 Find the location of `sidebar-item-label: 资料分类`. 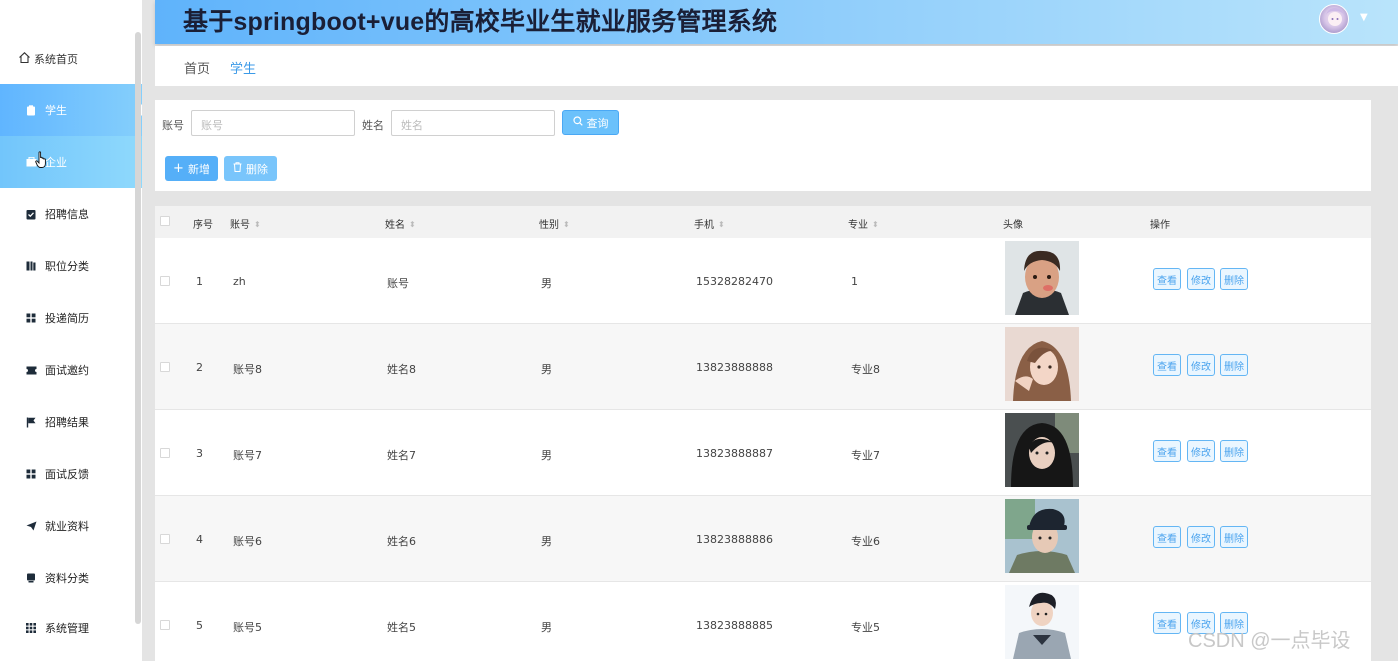

sidebar-item-label: 资料分类 is located at coordinates (67, 578).